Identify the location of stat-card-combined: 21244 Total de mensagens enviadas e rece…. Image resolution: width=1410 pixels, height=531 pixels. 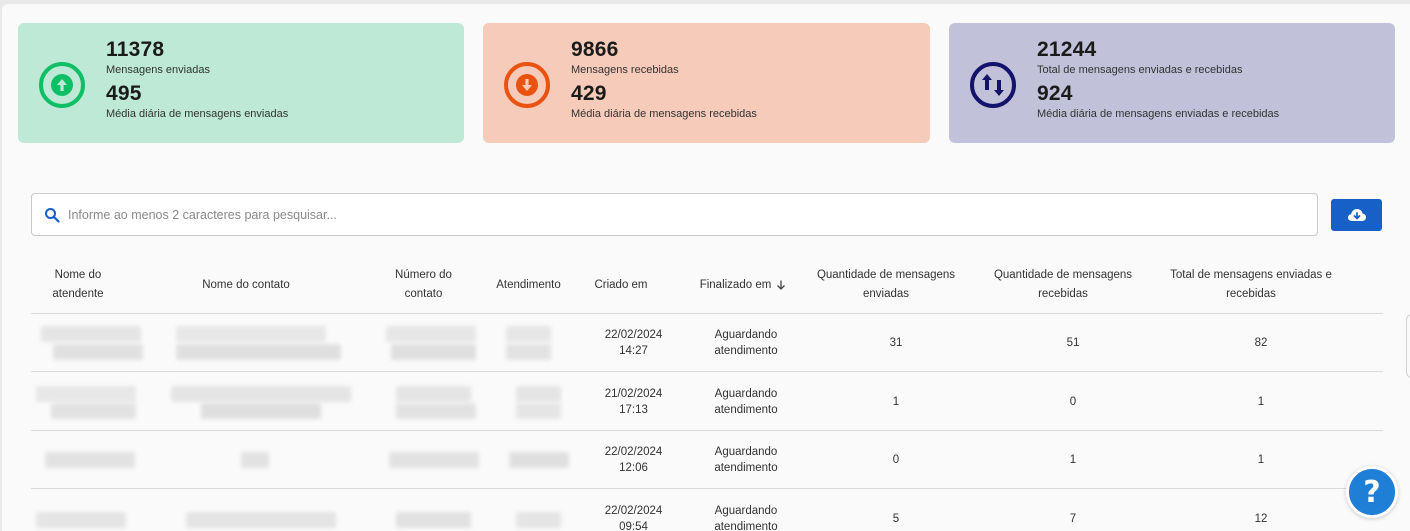
(1172, 83).